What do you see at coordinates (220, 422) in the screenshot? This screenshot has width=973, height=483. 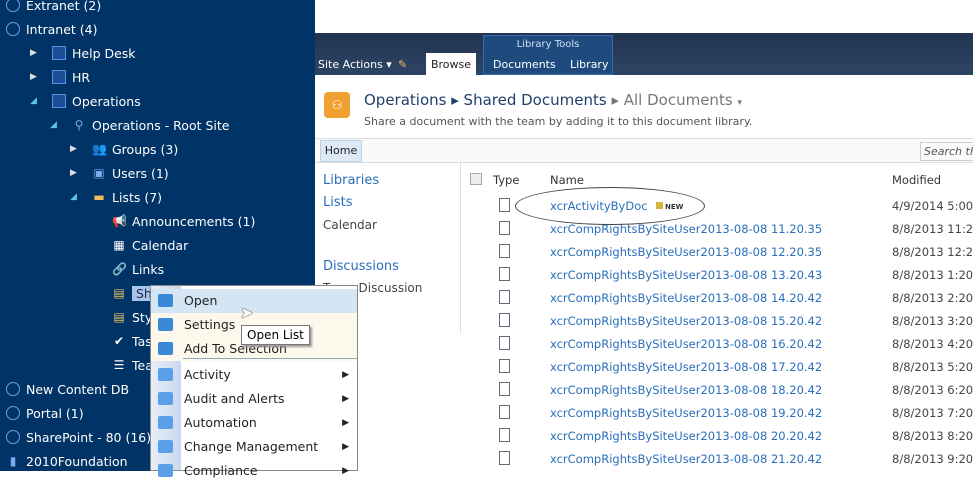 I see `menu-item-label: Automation` at bounding box center [220, 422].